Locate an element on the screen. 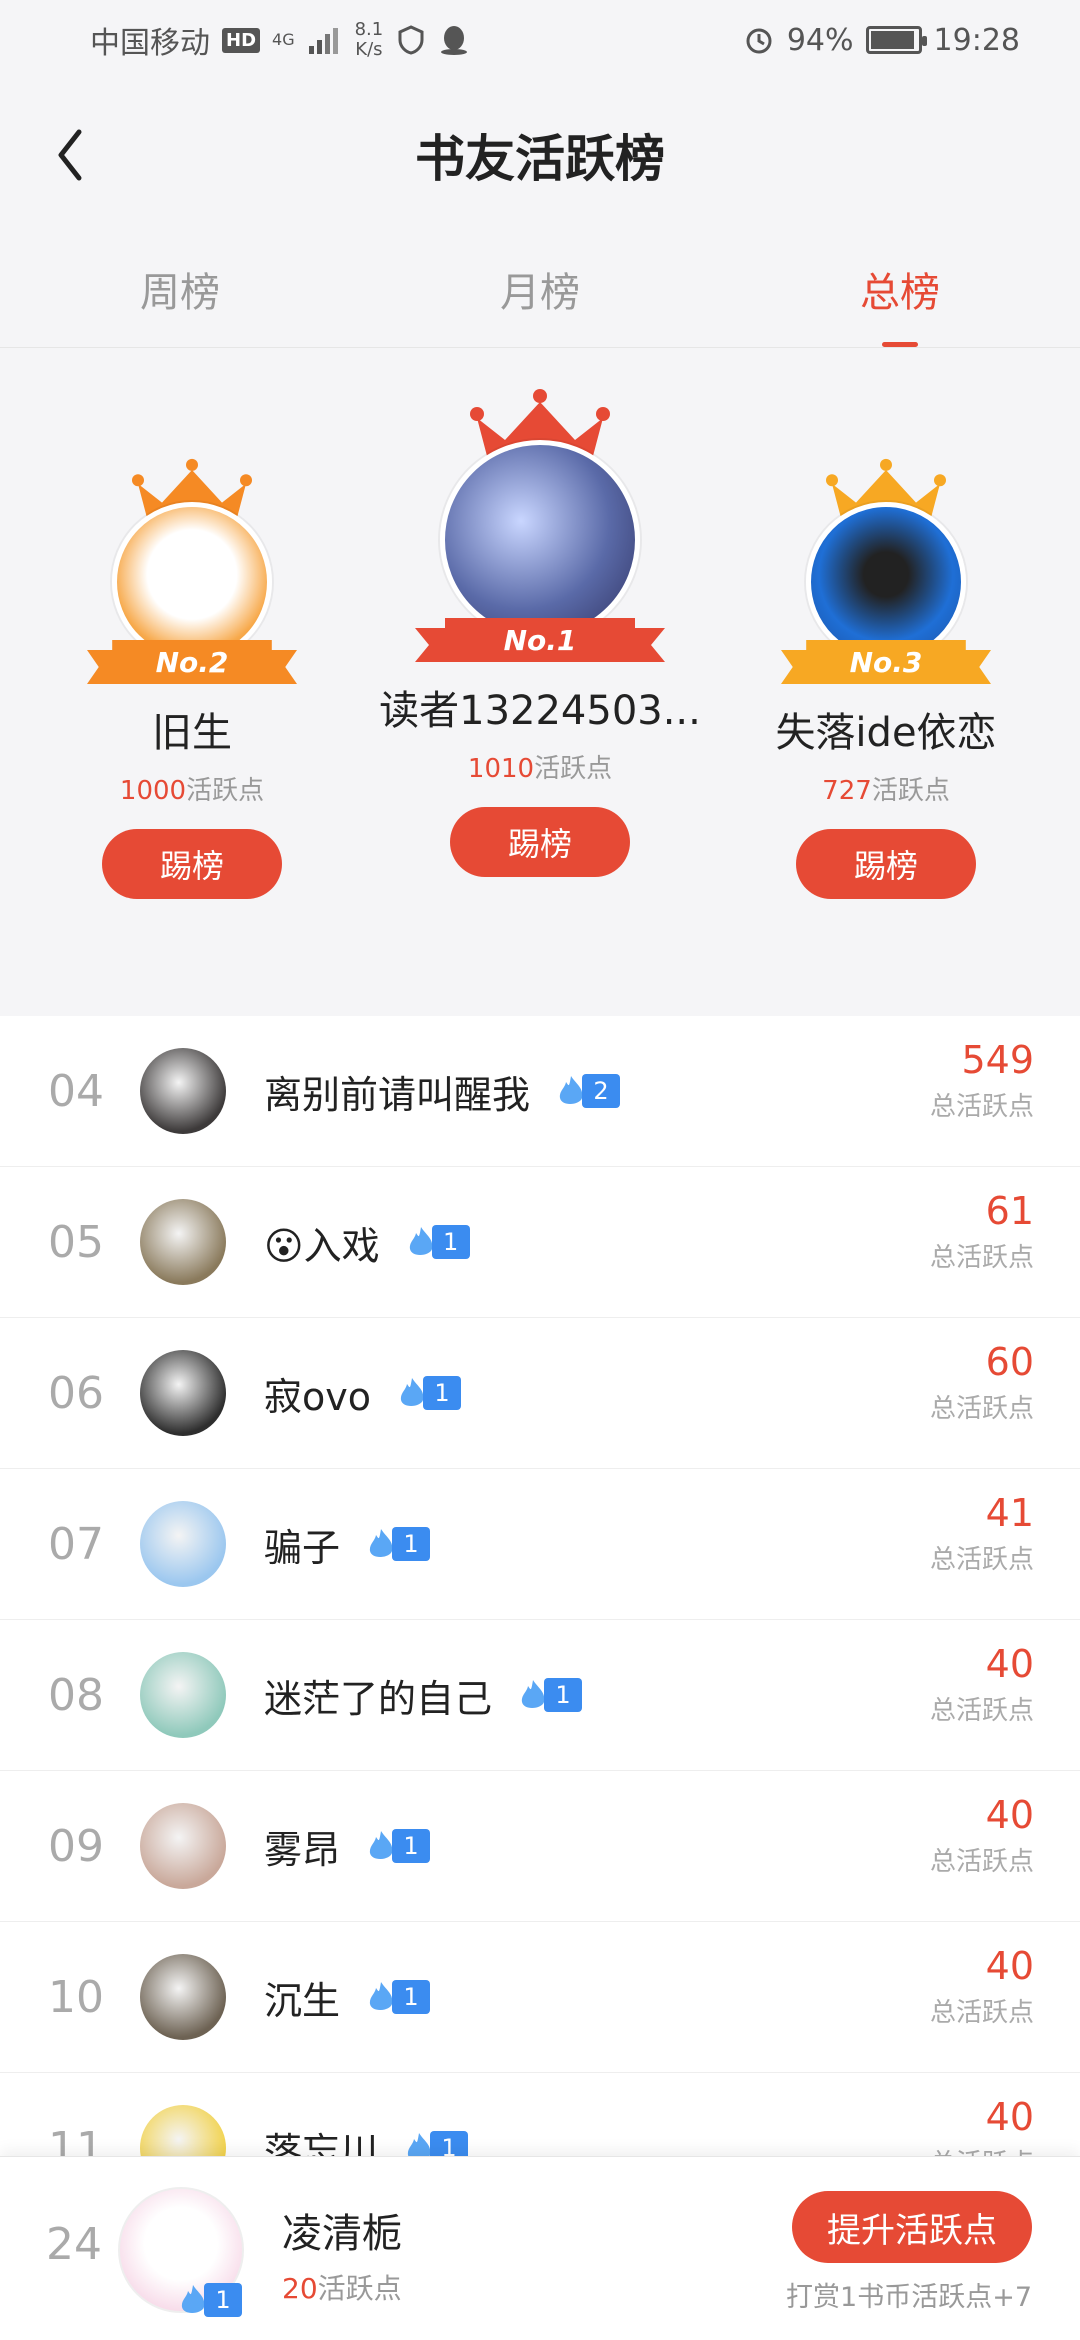 This screenshot has height=2340, width=1080. table-row: 04 离别前请叫醒我 2 549 总活跃点 is located at coordinates (540, 1091).